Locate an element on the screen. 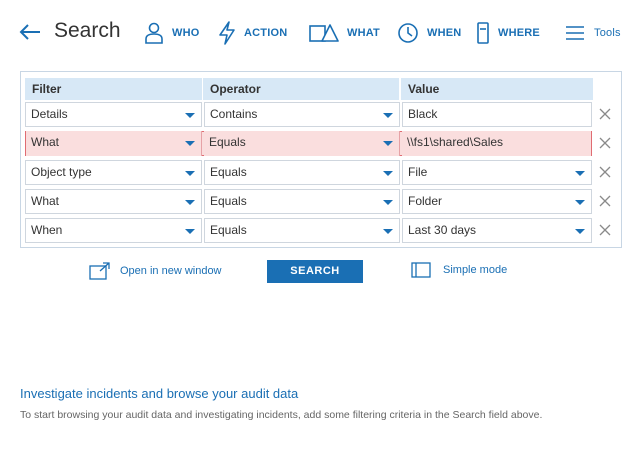 Image resolution: width=640 pixels, height=450 pixels. top-bar: Search WHO ACTION WHAT WHEN WHERE Tools is located at coordinates (320, 33).